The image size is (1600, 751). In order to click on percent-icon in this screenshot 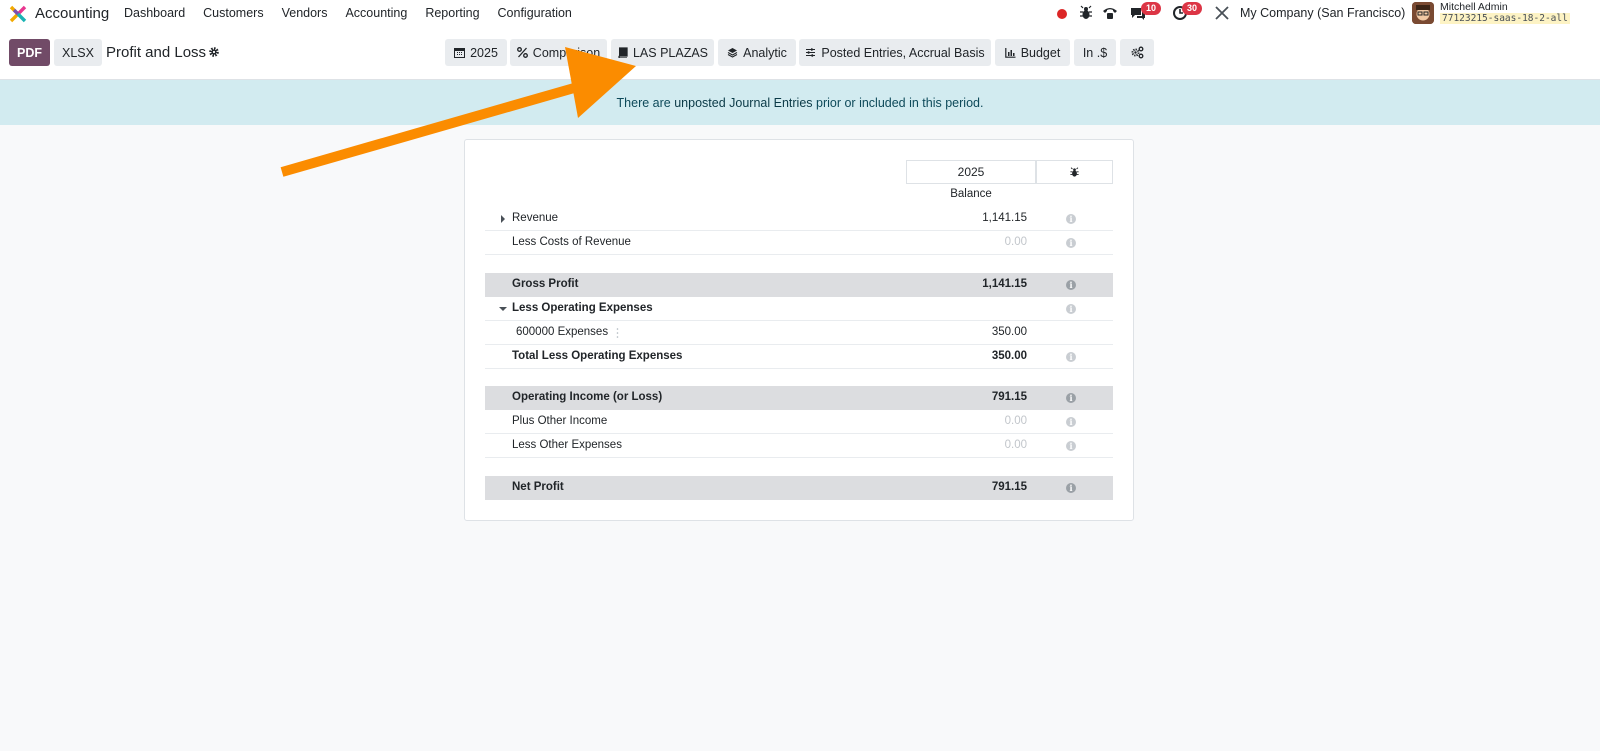, I will do `click(522, 52)`.